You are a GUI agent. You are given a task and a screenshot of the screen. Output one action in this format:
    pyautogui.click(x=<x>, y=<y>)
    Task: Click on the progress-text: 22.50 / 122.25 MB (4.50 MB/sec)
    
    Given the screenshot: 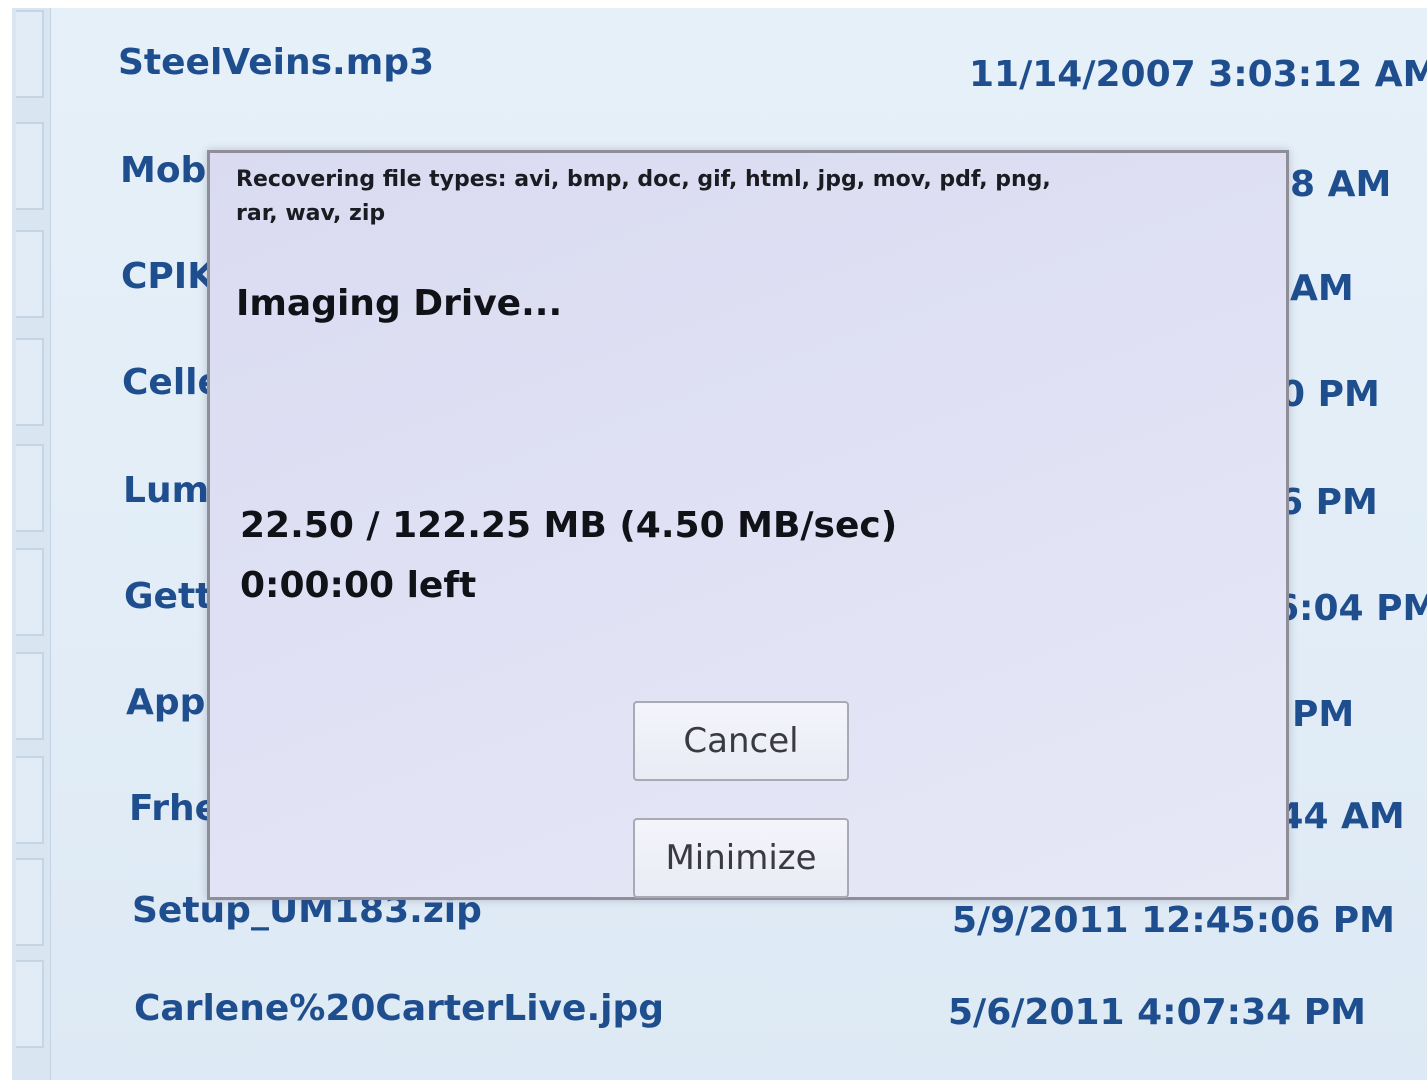 What is the action you would take?
    pyautogui.click(x=569, y=525)
    